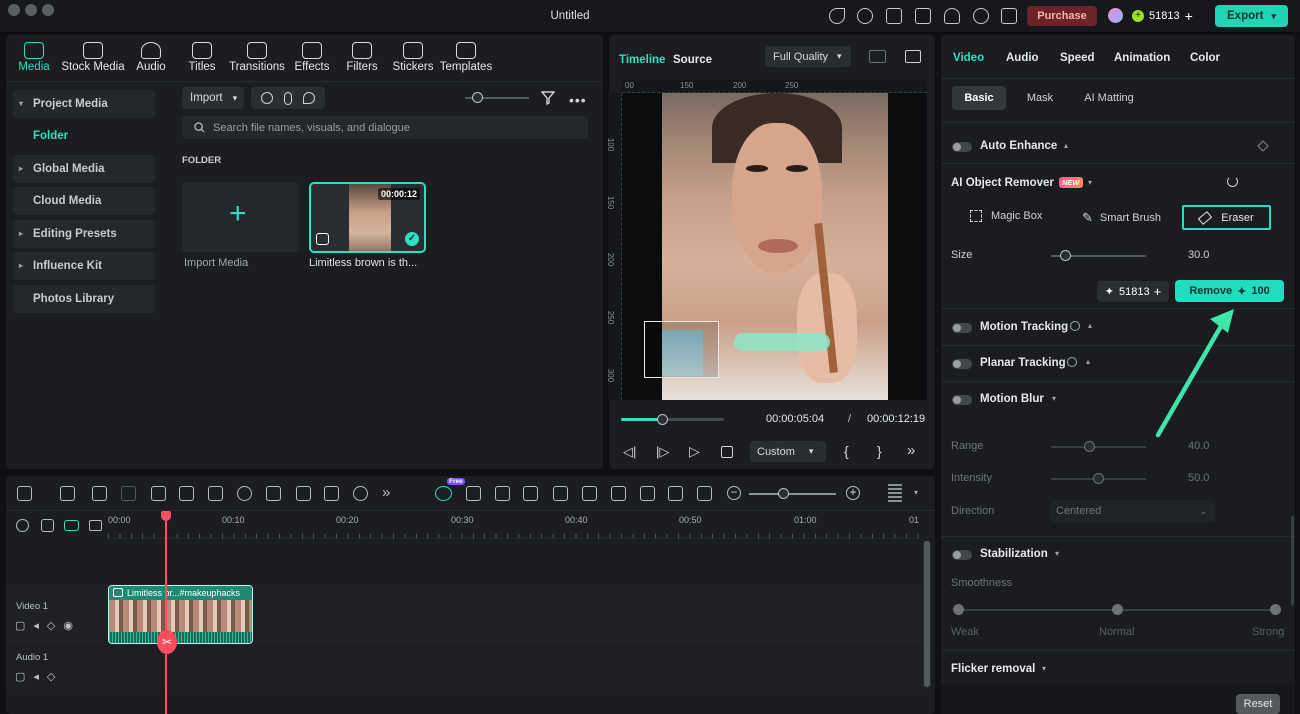 The width and height of the screenshot is (1300, 714). I want to click on auto-enhance-toggle, so click(962, 147).